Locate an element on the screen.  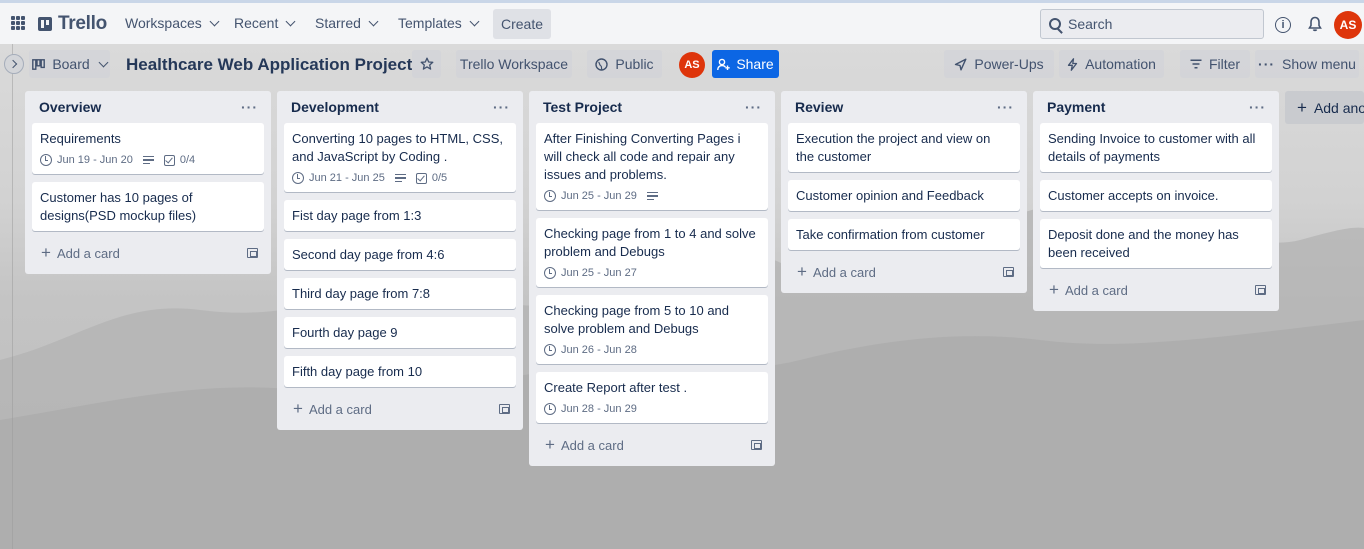
card: Customer opinion and Feedback is located at coordinates (904, 195).